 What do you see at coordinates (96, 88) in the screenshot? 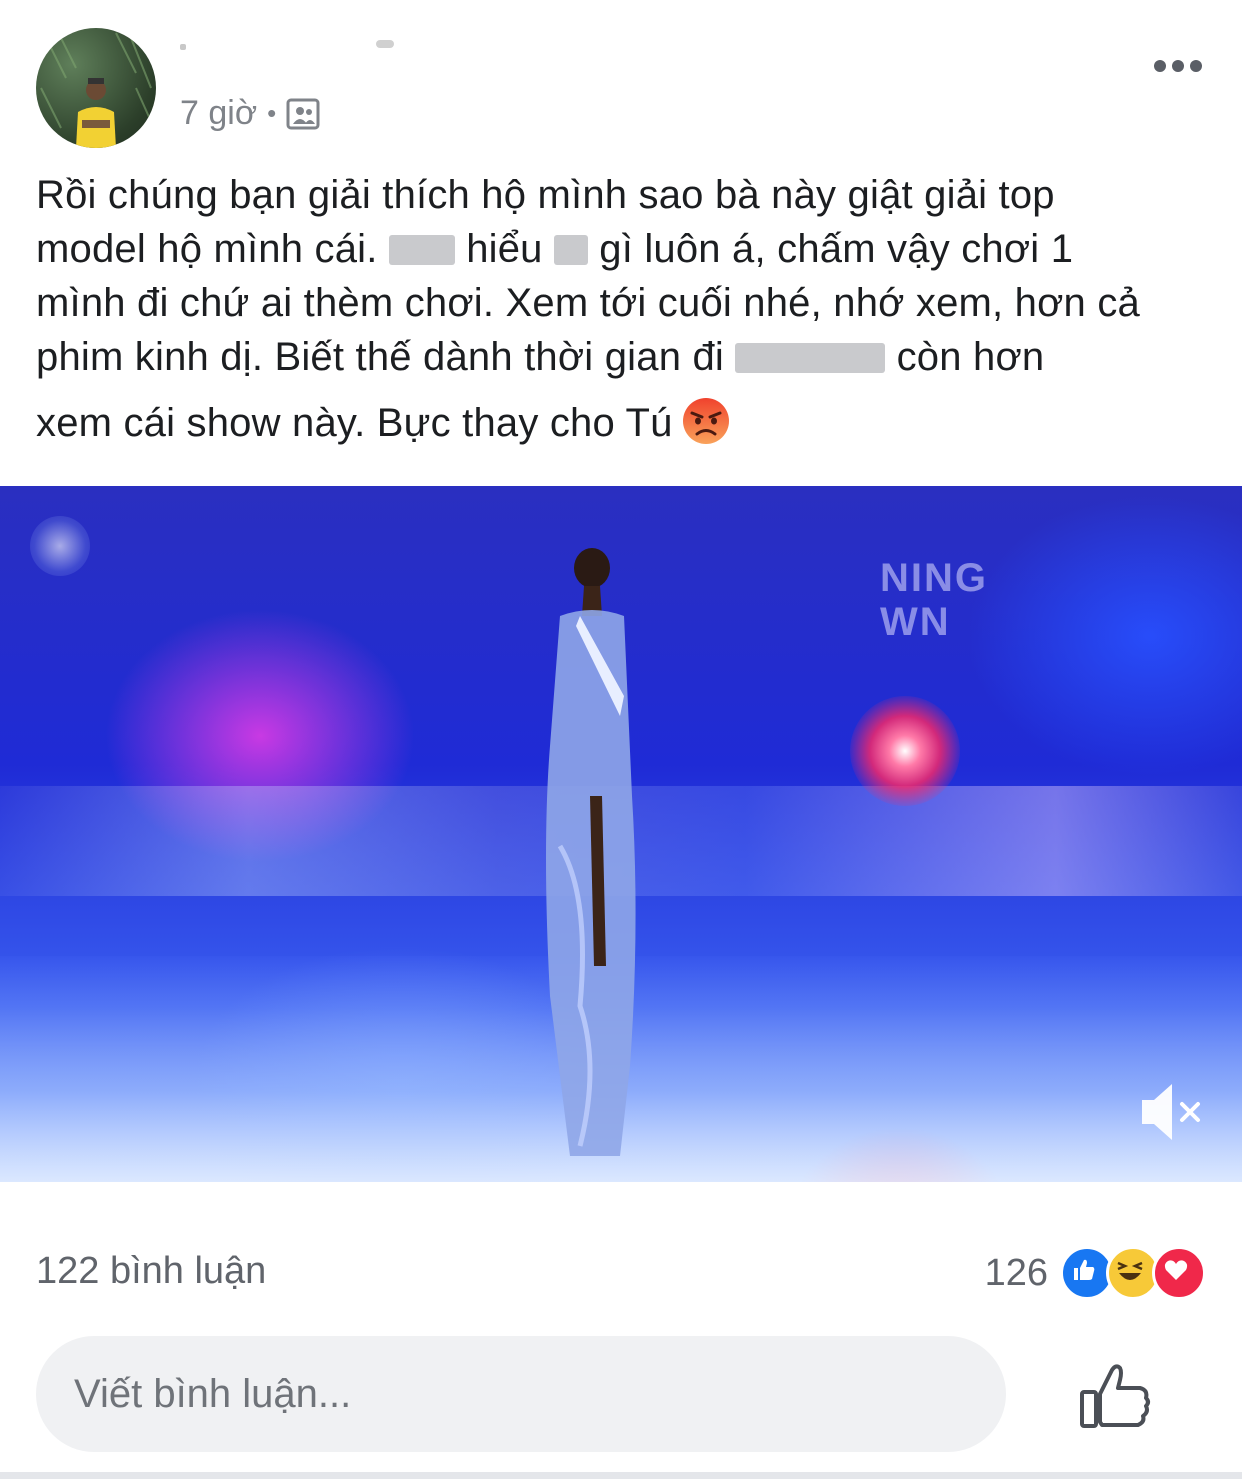
I see `avatar` at bounding box center [96, 88].